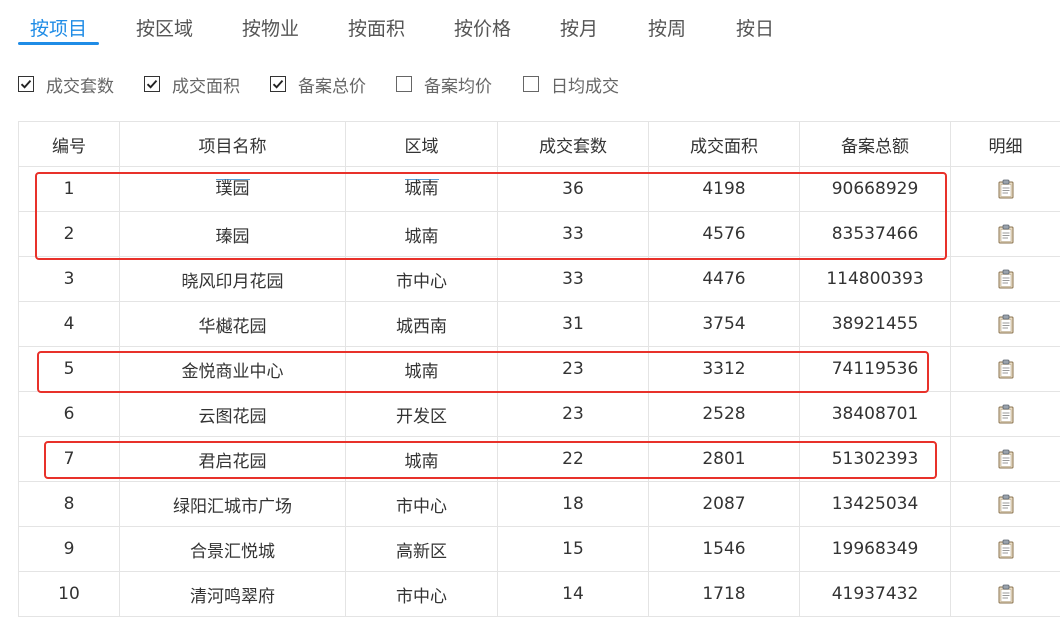 The height and width of the screenshot is (623, 1060). What do you see at coordinates (232, 594) in the screenshot?
I see `cell-project-name: 清河鸣翠府` at bounding box center [232, 594].